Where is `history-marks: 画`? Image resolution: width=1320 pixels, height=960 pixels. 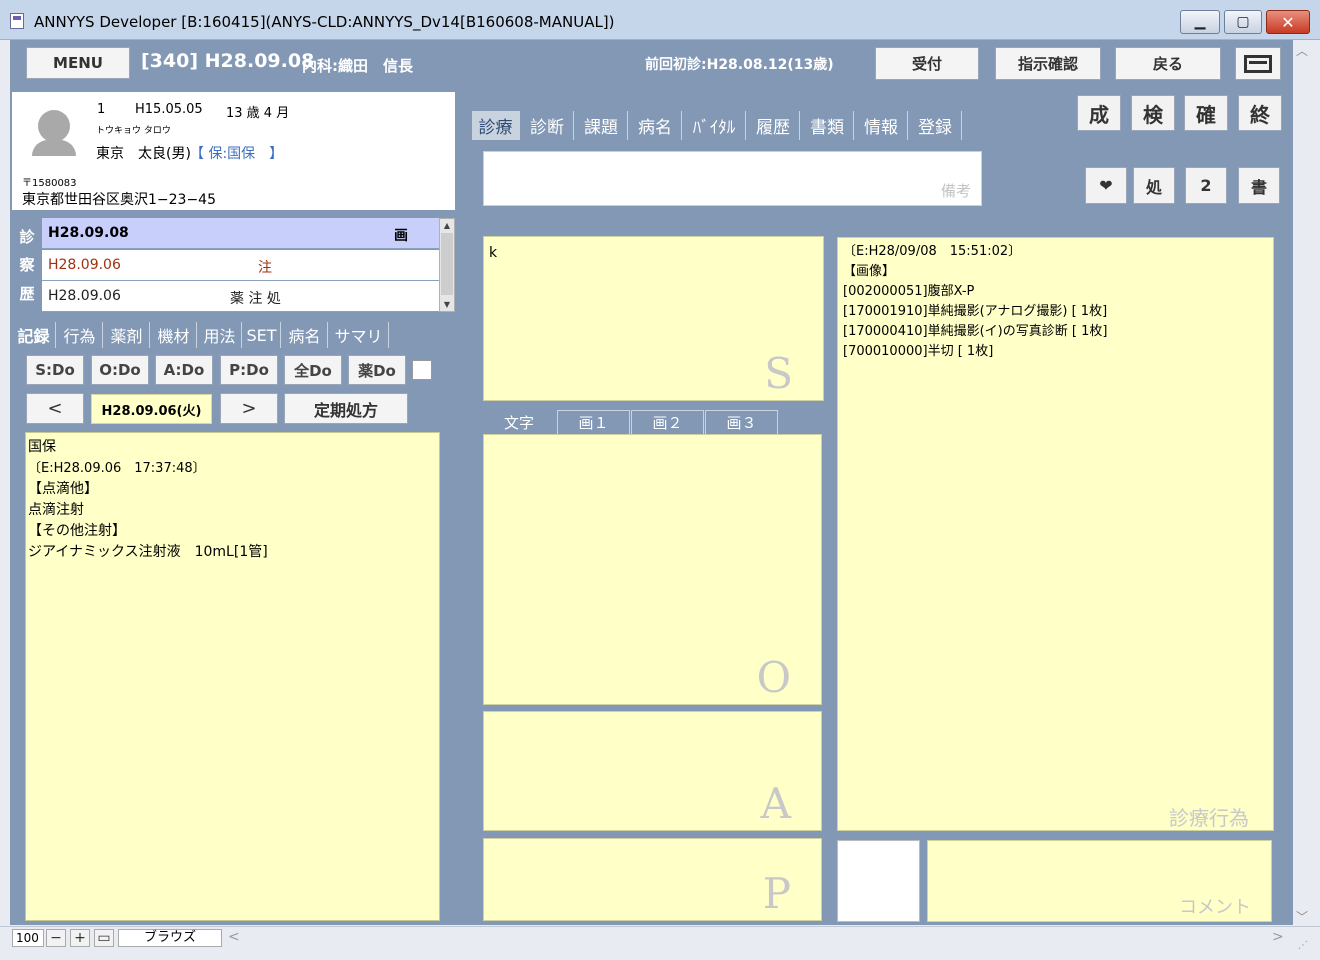 history-marks: 画 is located at coordinates (401, 236).